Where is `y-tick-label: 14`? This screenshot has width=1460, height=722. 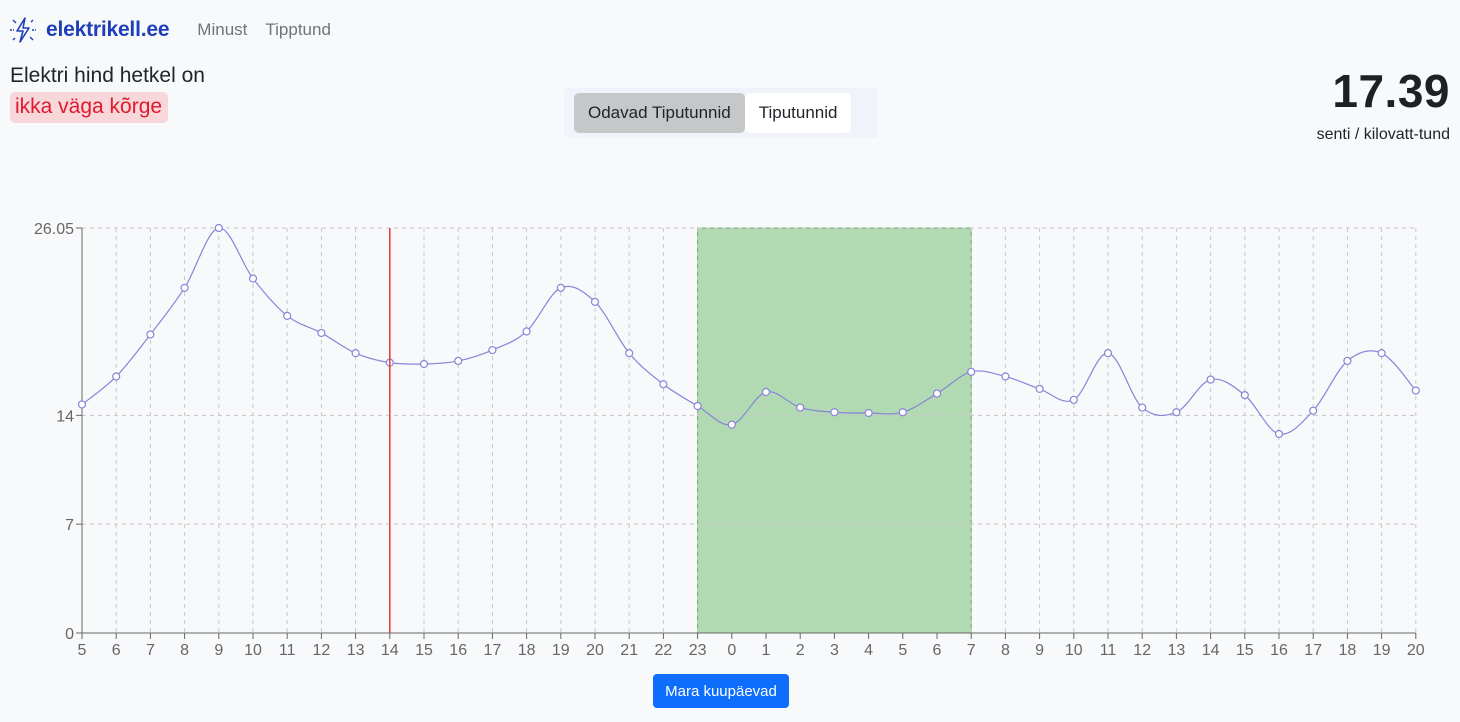
y-tick-label: 14 is located at coordinates (65, 416).